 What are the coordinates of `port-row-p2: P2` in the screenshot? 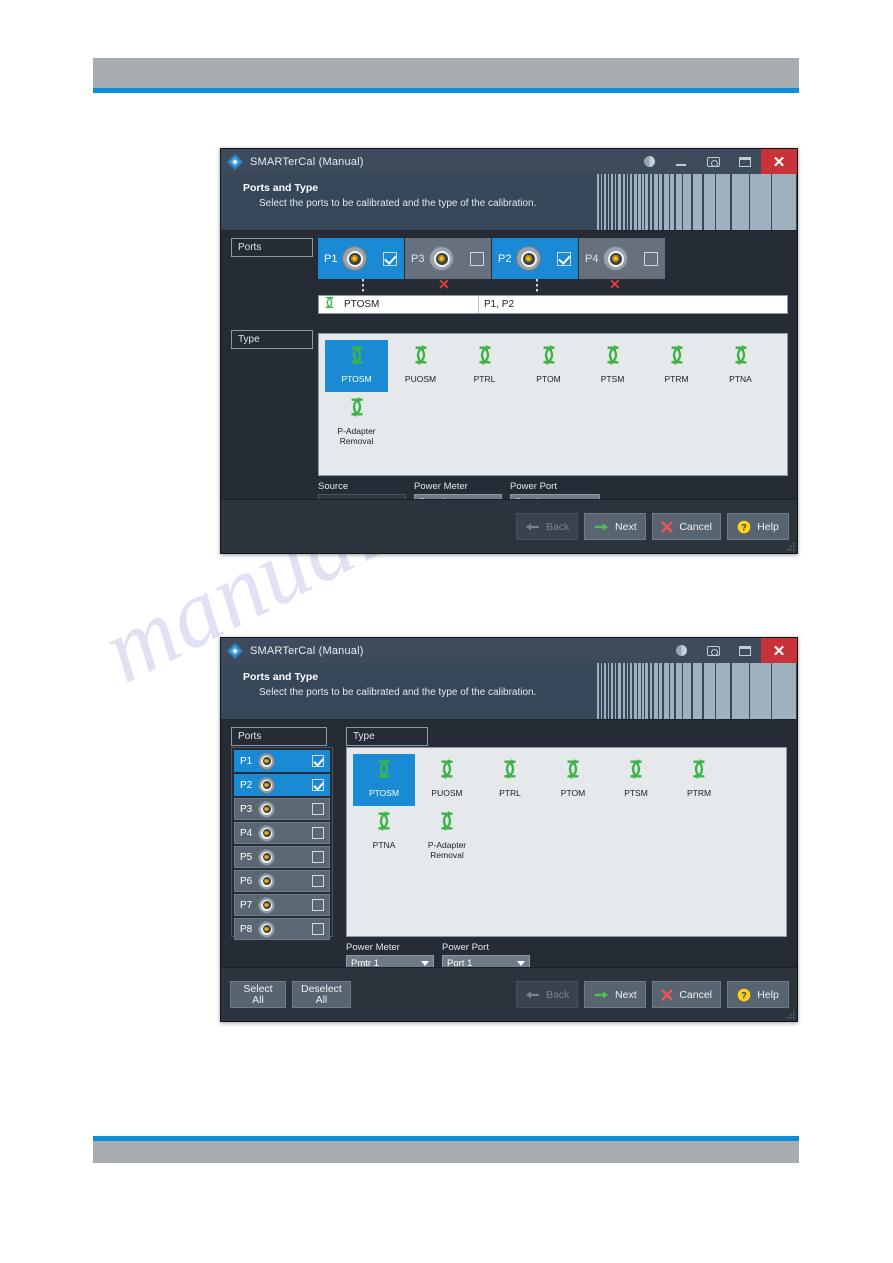 It's located at (282, 785).